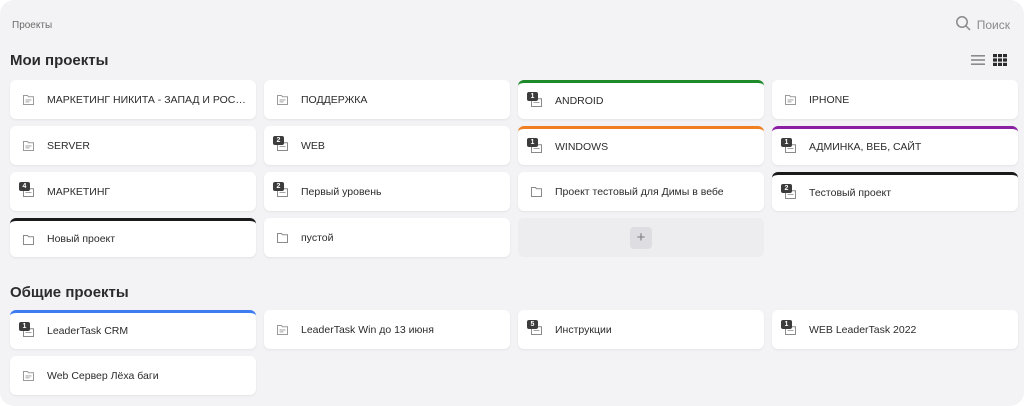 The height and width of the screenshot is (406, 1024). I want to click on project-name: ANDROID, so click(579, 101).